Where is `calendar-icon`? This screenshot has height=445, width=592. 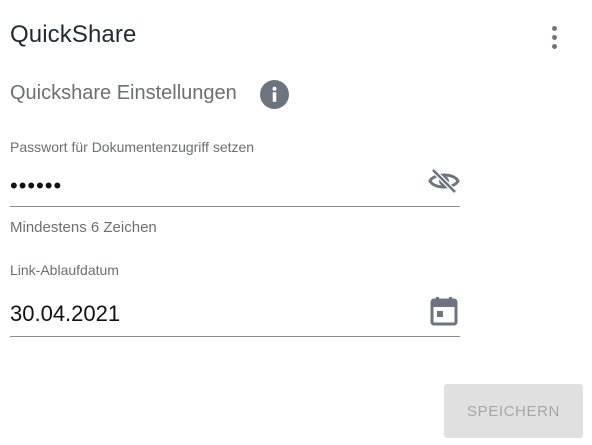 calendar-icon is located at coordinates (444, 311).